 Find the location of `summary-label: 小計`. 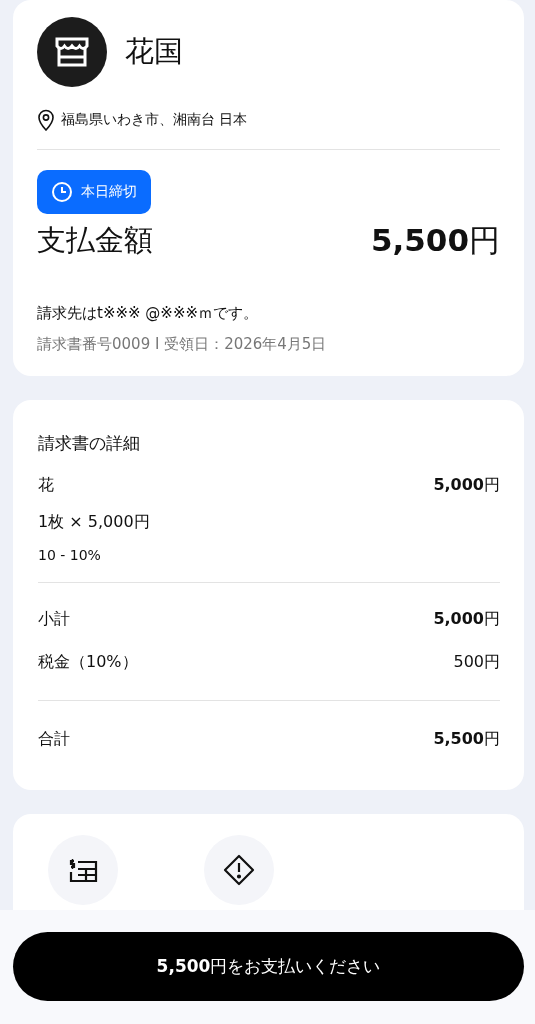

summary-label: 小計 is located at coordinates (54, 619).